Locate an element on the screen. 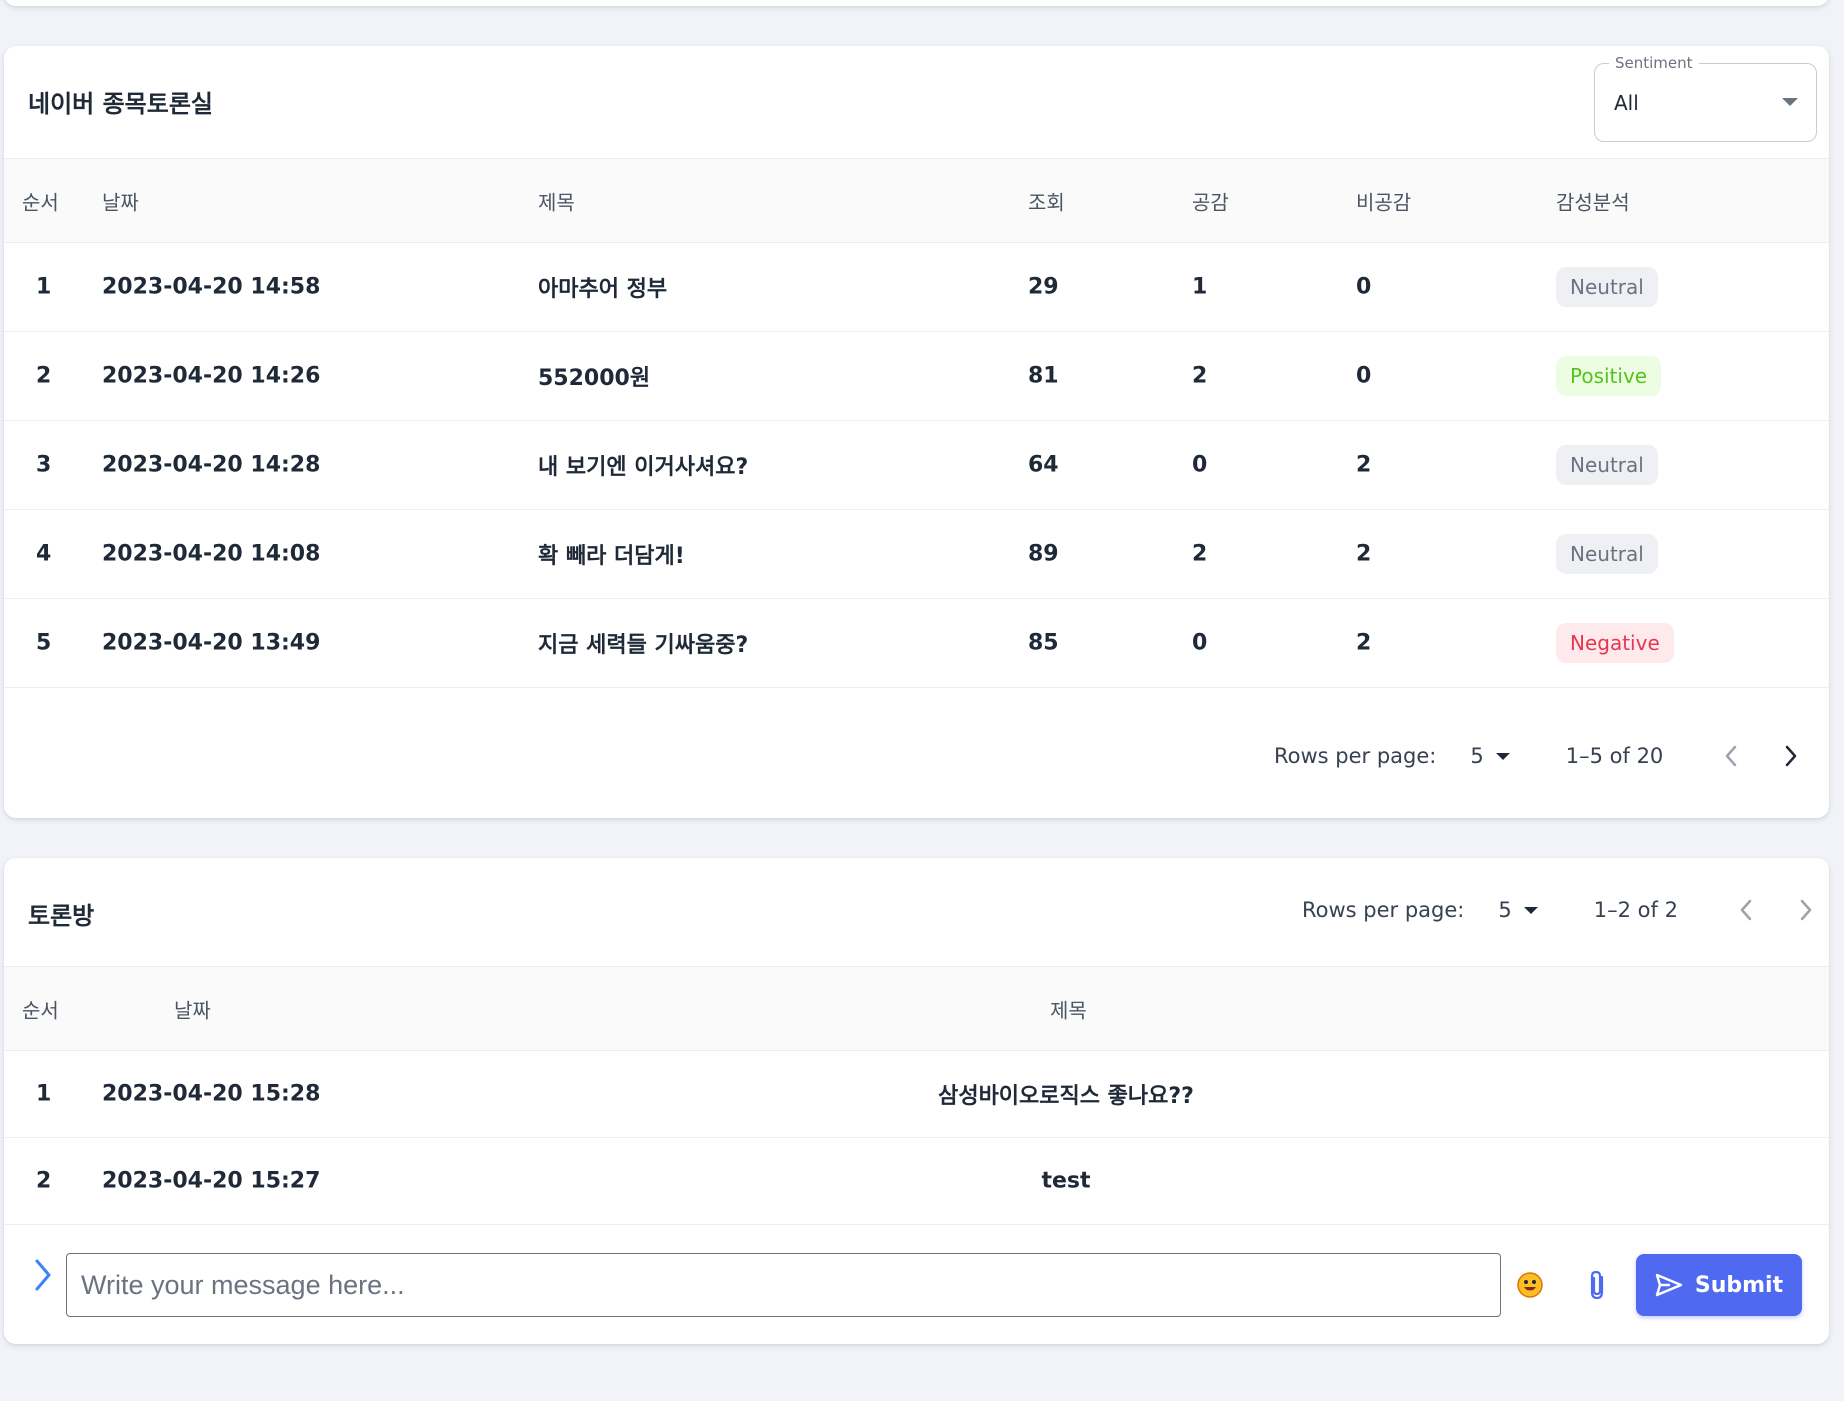 This screenshot has height=1401, width=1844. table-row: 3 2023-04-20 14:28 내 보기엔 이거사셔요? 64 0 2 Neutral is located at coordinates (916, 465).